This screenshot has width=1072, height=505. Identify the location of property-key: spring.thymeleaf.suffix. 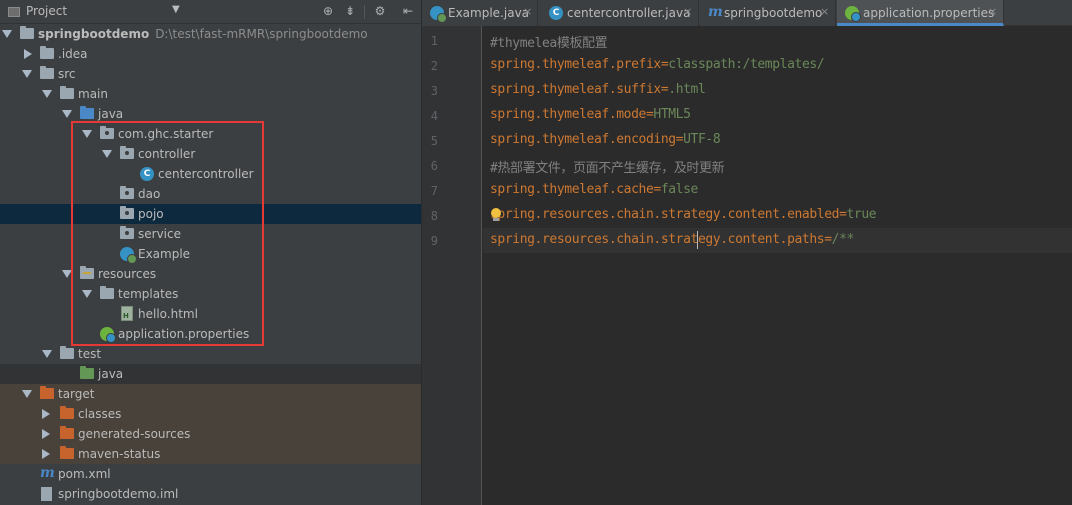
(575, 89).